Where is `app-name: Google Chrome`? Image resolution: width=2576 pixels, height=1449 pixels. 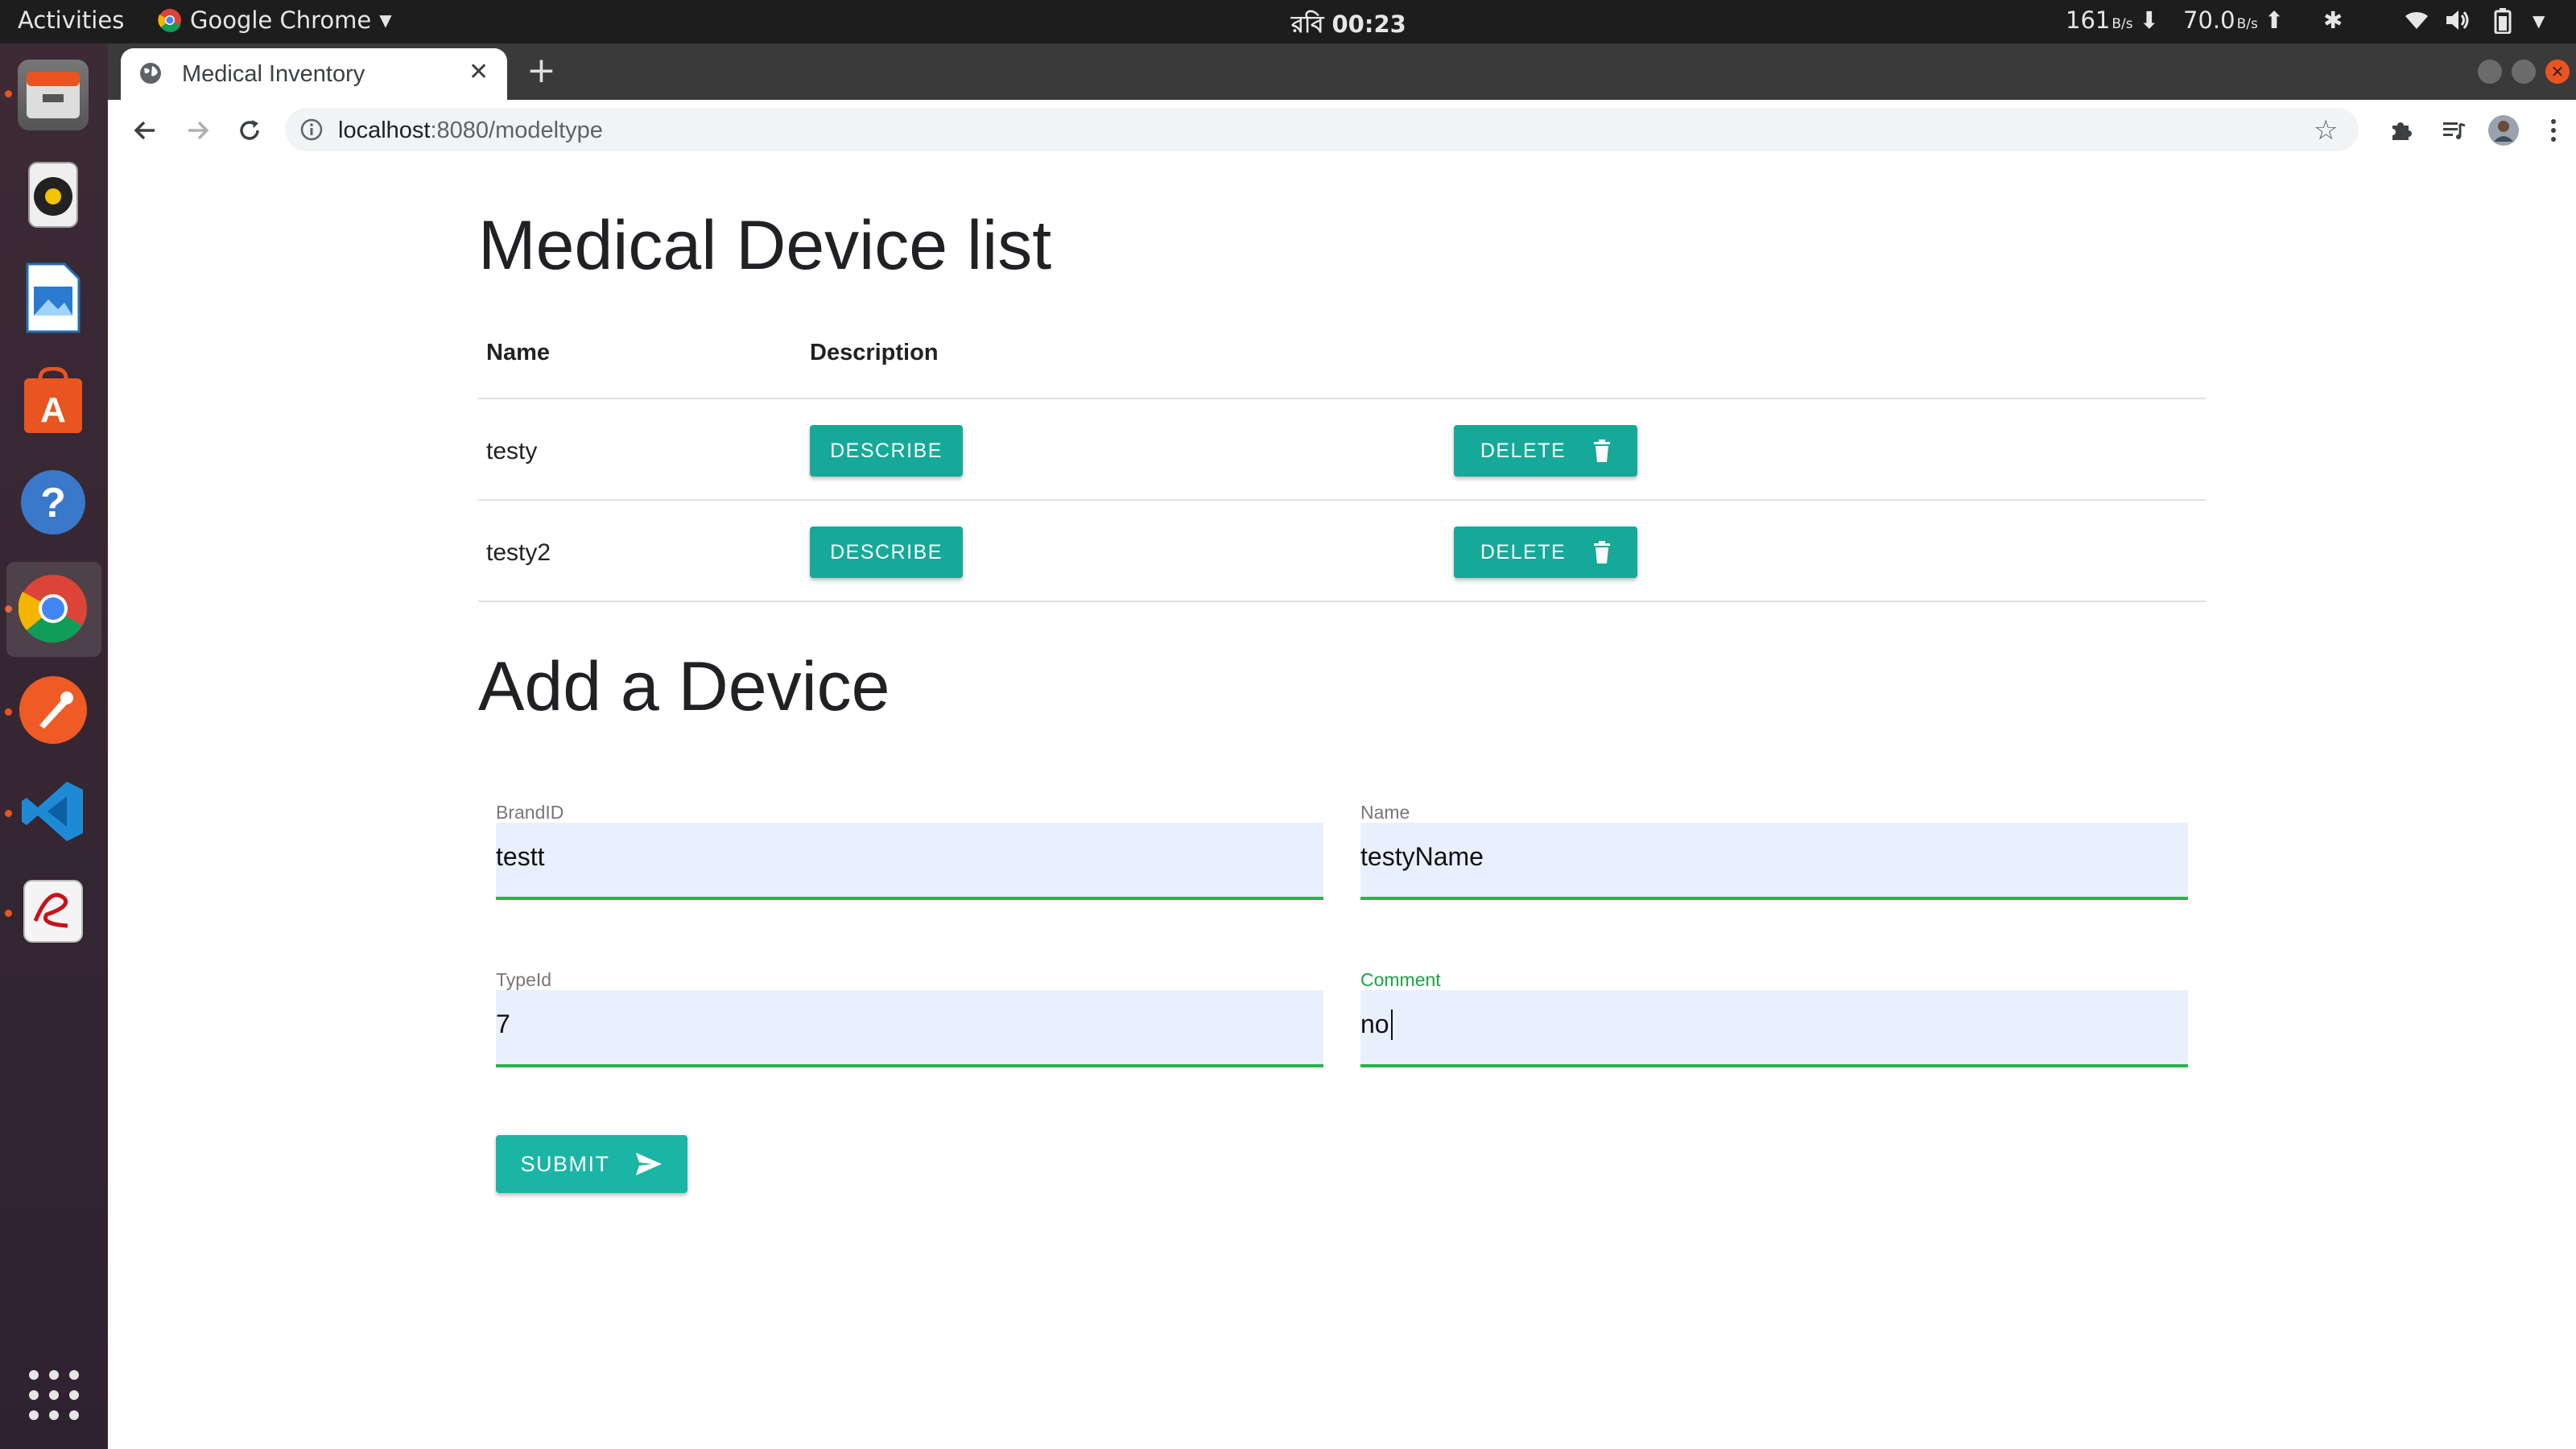
app-name: Google Chrome is located at coordinates (281, 20).